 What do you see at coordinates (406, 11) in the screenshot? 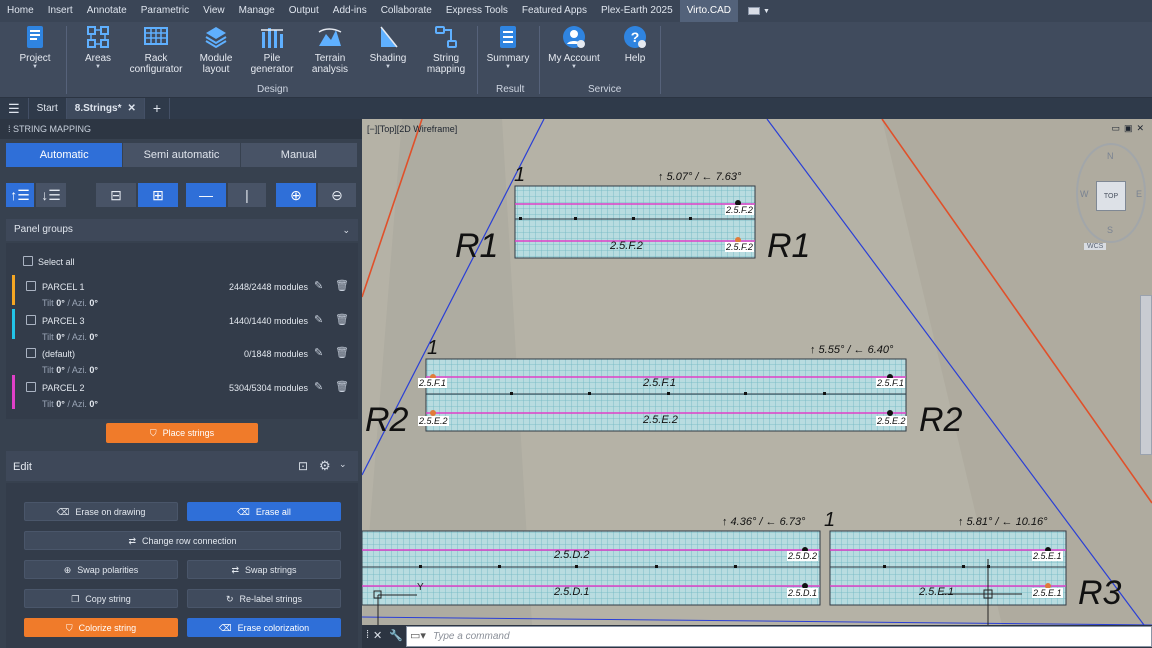
I see `tab-collaborate: Collaborate` at bounding box center [406, 11].